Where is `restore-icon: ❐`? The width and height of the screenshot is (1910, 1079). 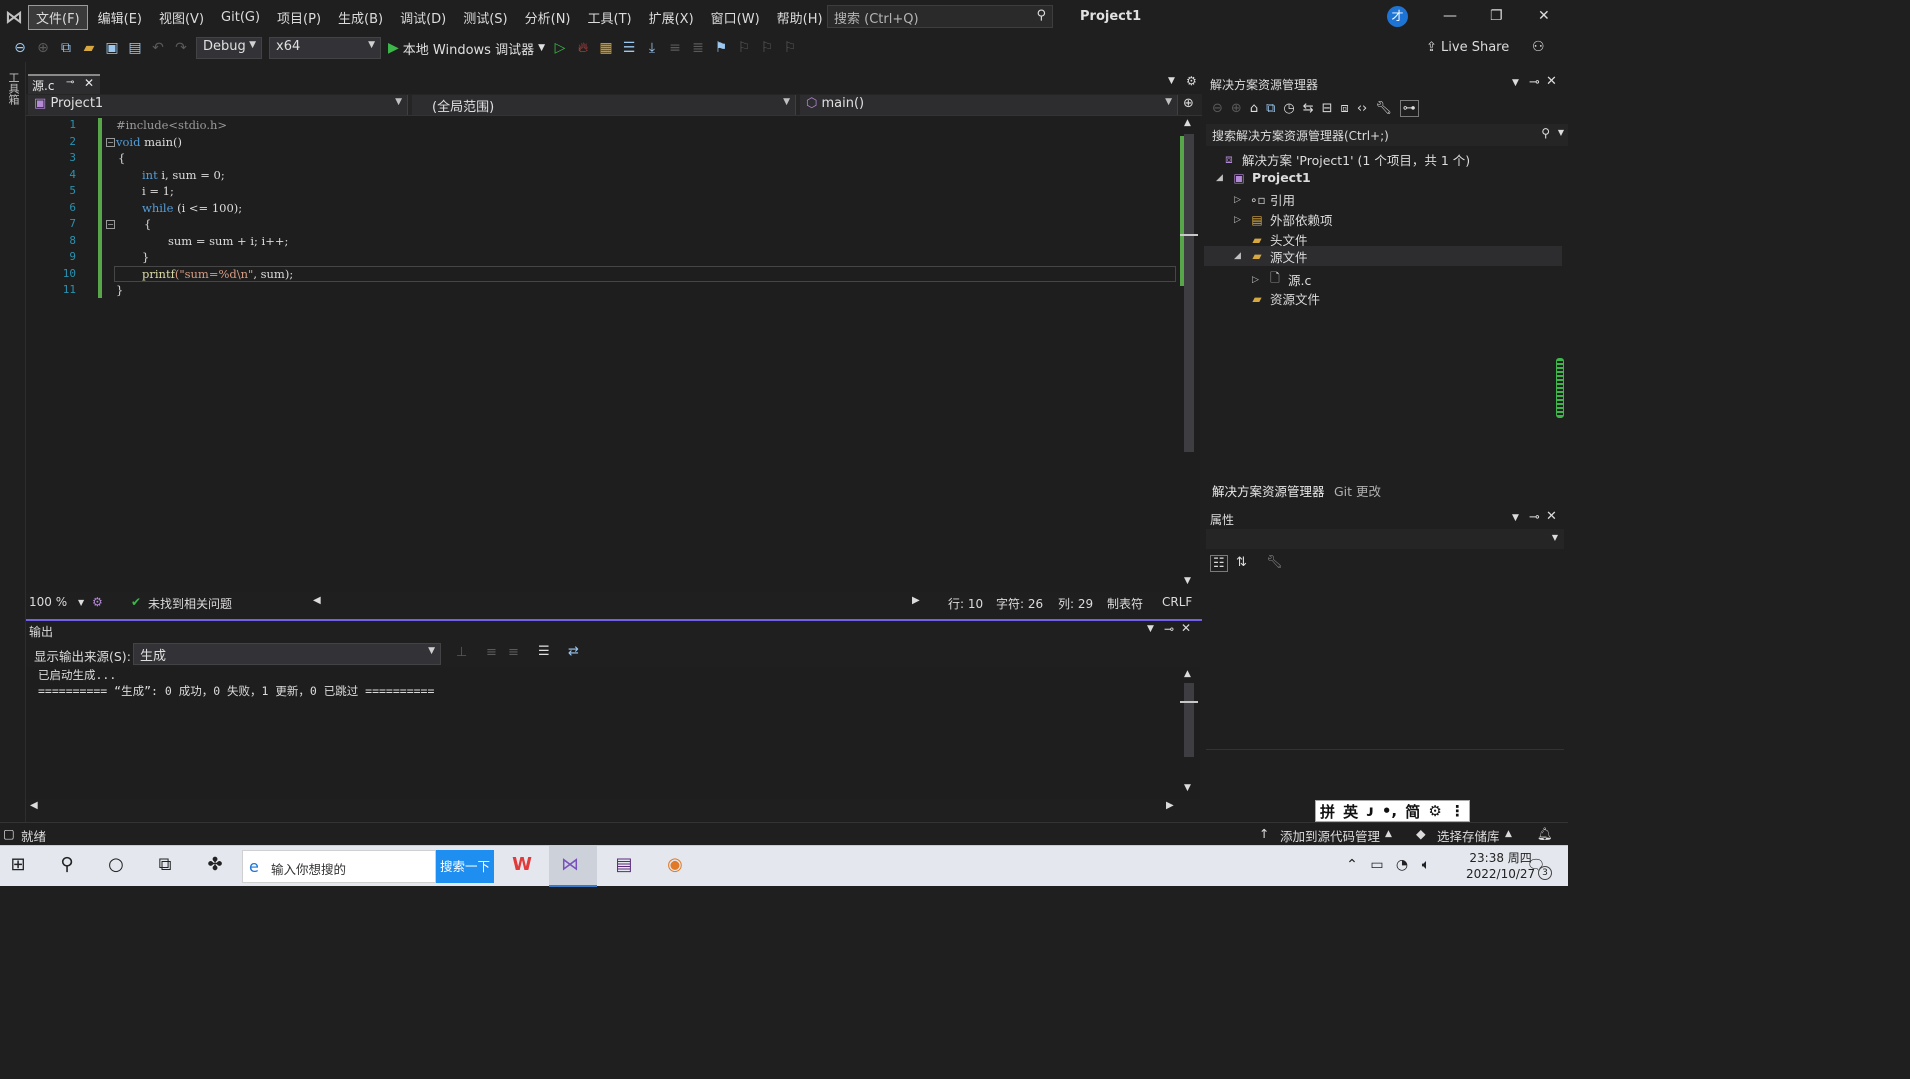
restore-icon: ❐ is located at coordinates (1496, 16).